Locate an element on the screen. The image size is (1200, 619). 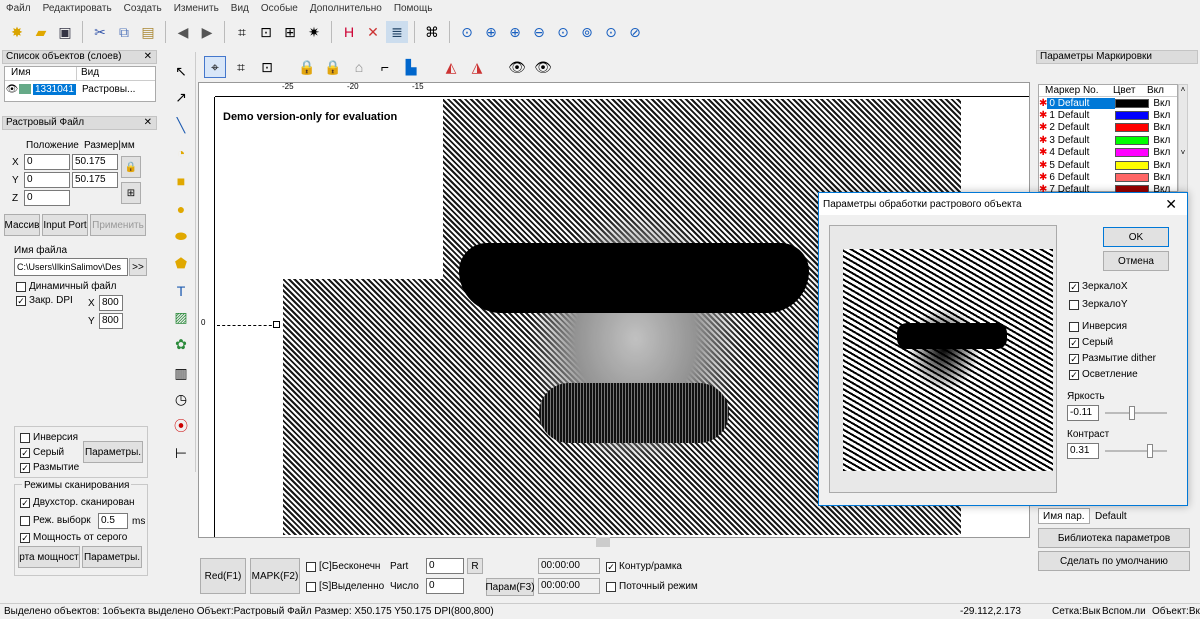
browse-button: >> is located at coordinates (138, 267).